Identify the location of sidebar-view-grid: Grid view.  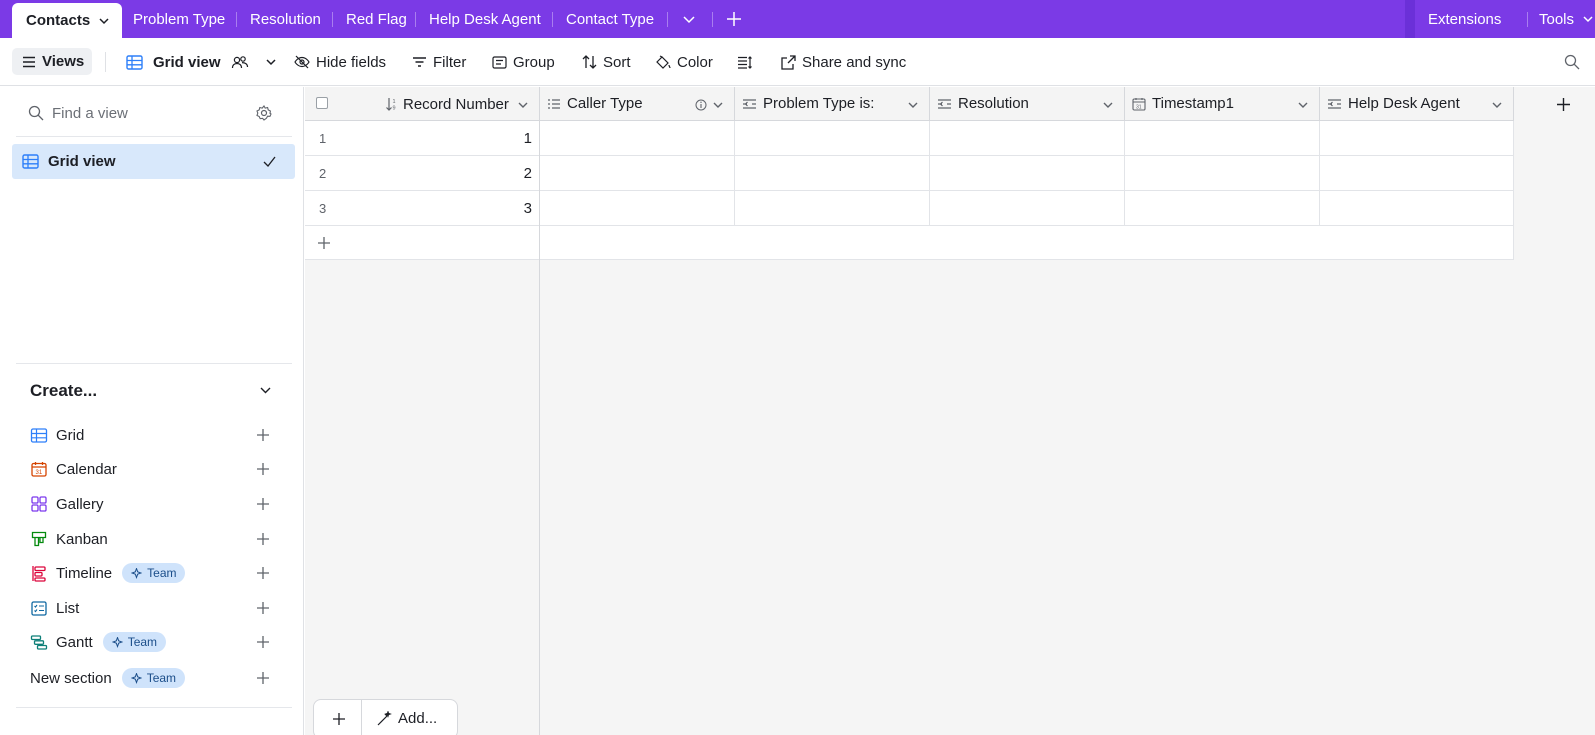
(153, 161).